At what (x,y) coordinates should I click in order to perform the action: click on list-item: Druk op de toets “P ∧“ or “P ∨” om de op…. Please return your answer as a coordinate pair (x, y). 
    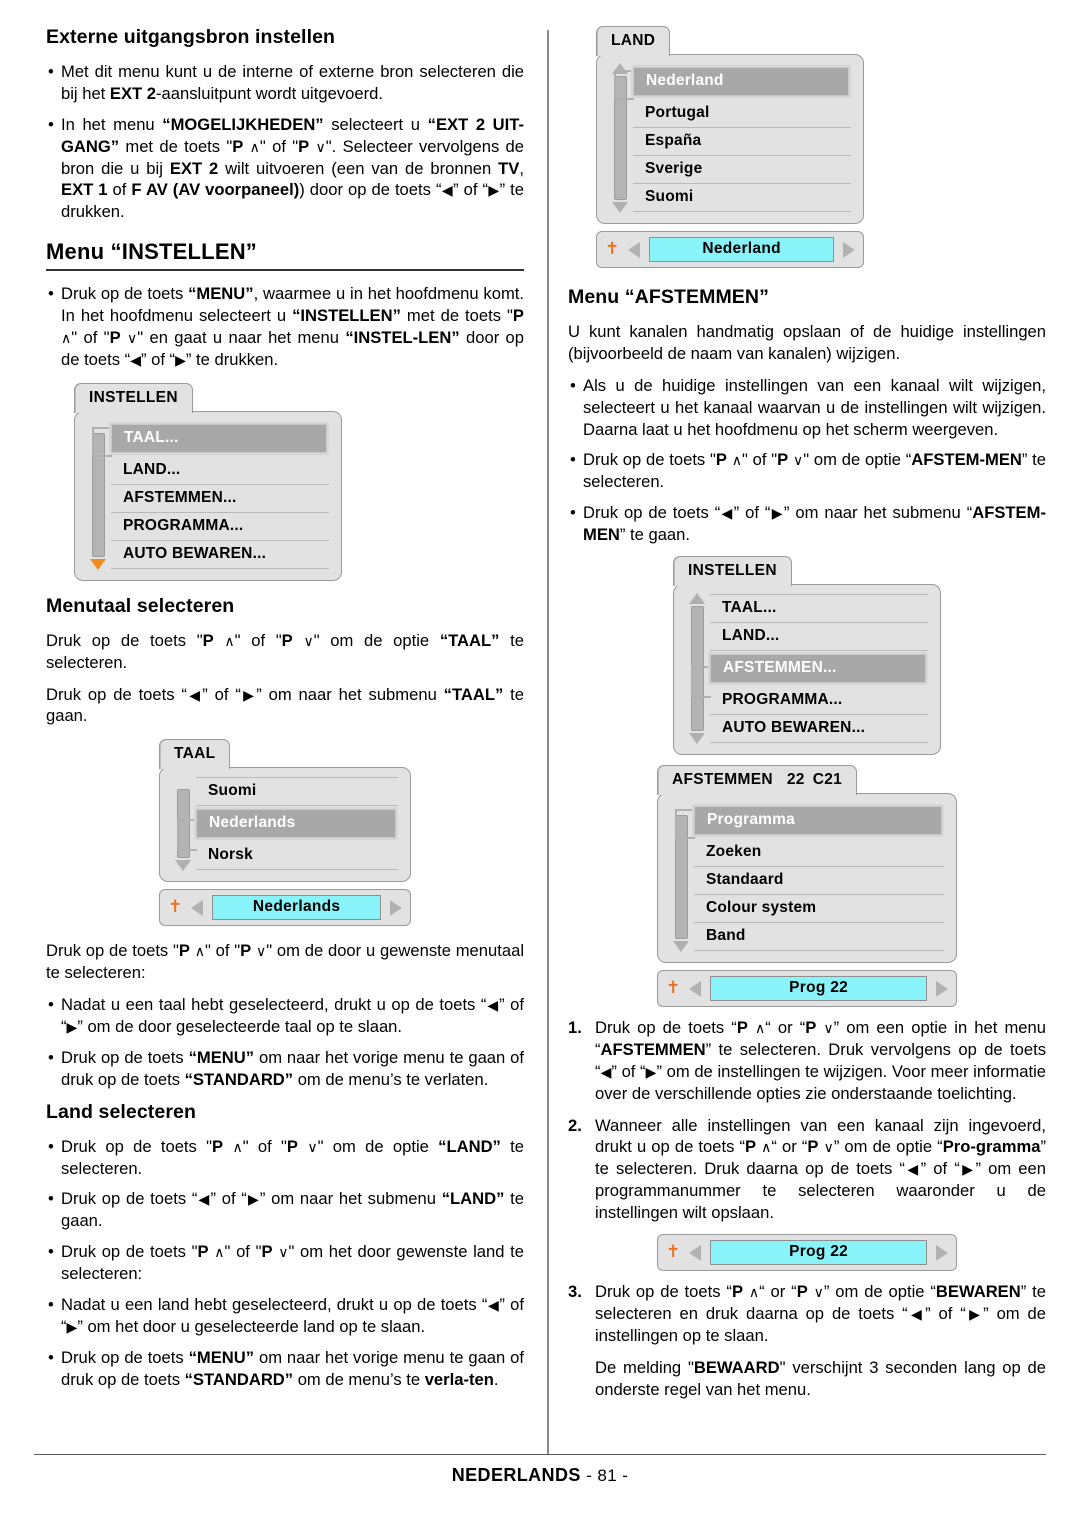
    Looking at the image, I should click on (807, 1313).